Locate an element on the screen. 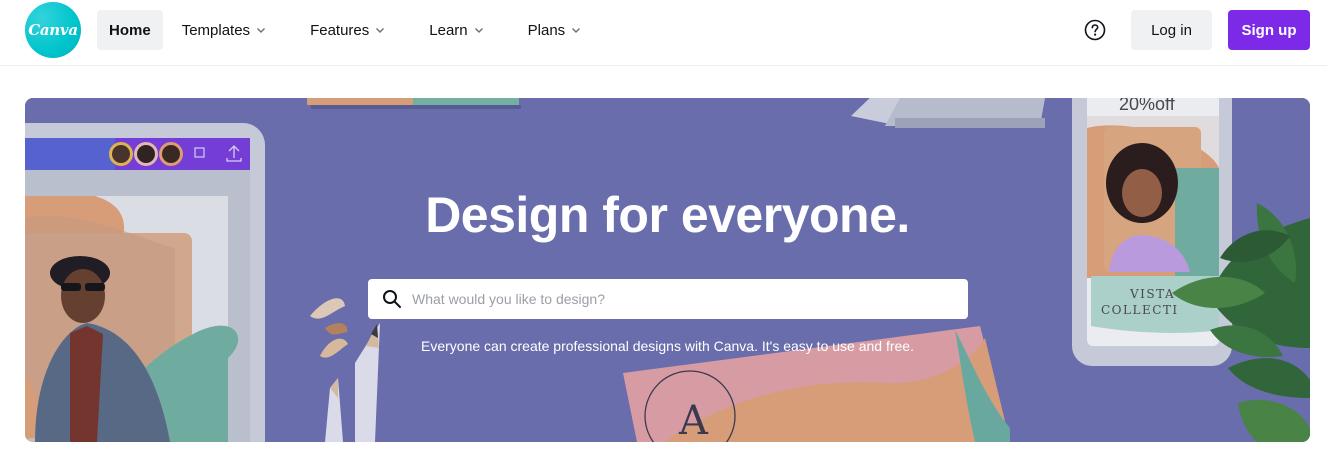 Image resolution: width=1327 pixels, height=457 pixels. nav-item-learn: Learn is located at coordinates (456, 30).